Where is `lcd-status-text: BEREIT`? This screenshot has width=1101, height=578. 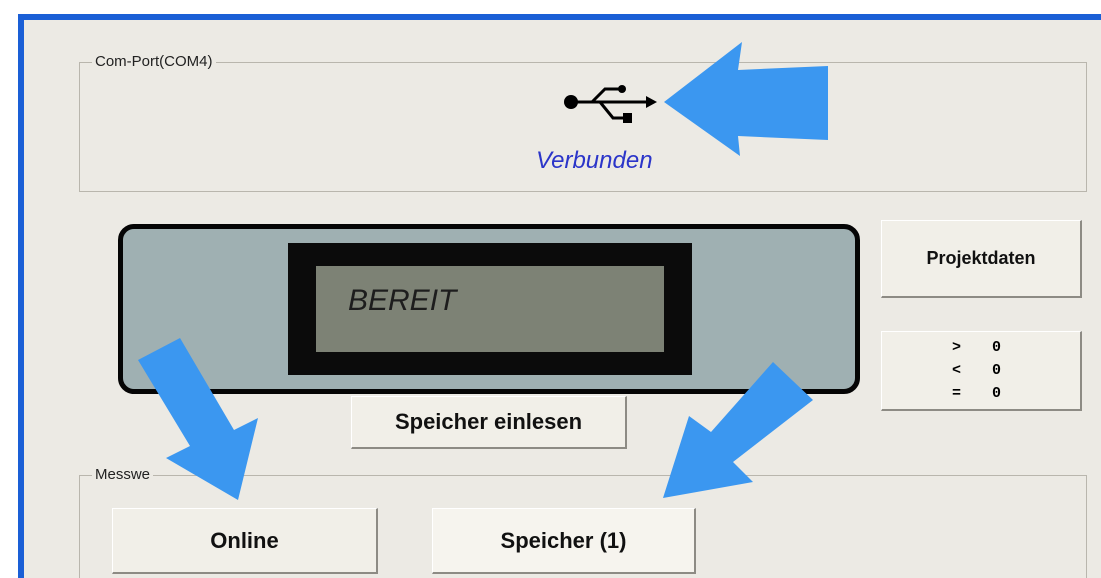 lcd-status-text: BEREIT is located at coordinates (402, 300).